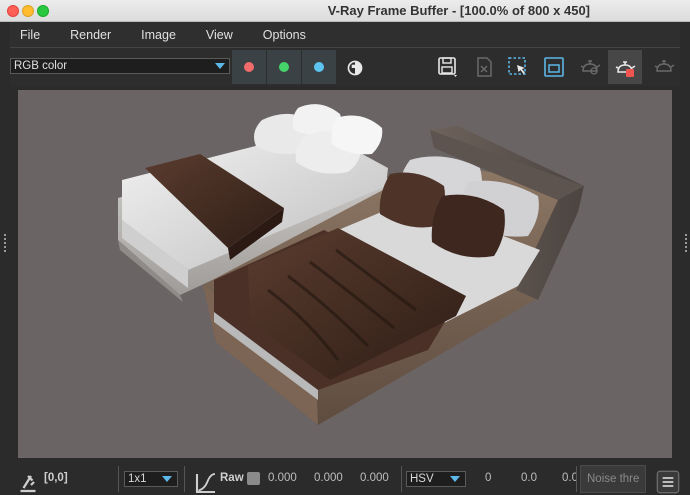 The width and height of the screenshot is (690, 495). I want to click on eyedropper-icon, so click(28, 484).